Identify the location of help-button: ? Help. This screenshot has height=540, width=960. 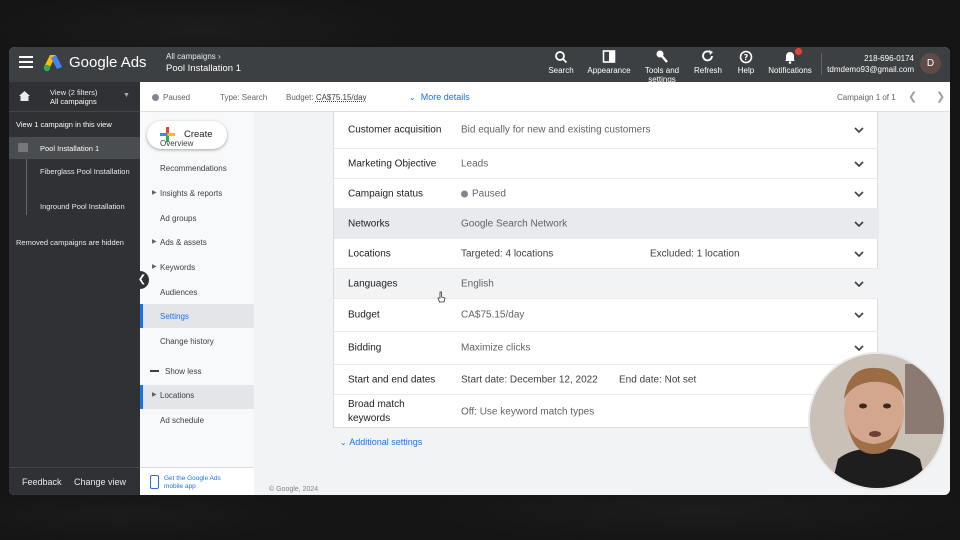
(746, 61).